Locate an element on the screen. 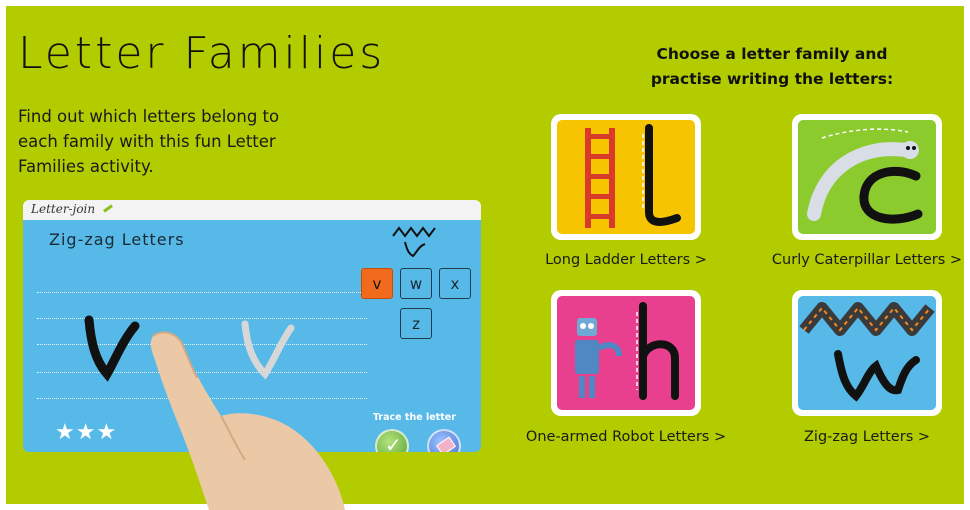 Image resolution: width=970 pixels, height=510 pixels. brand-logo: Letter-join is located at coordinates (63, 209).